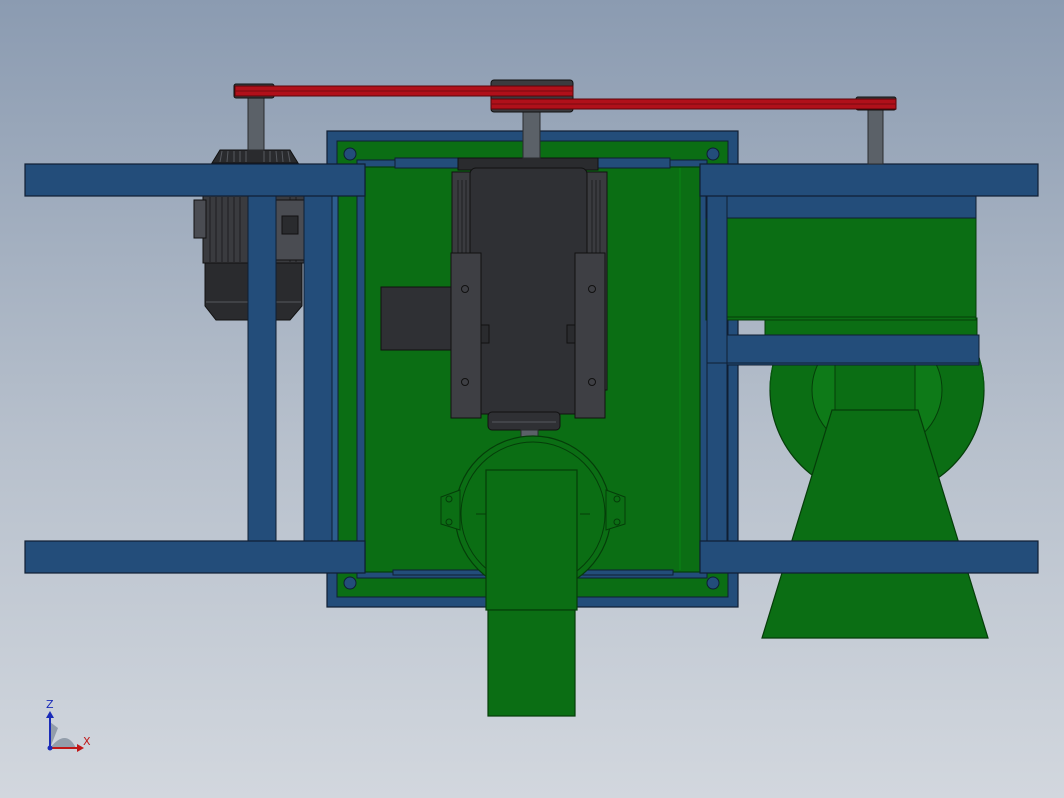 The height and width of the screenshot is (798, 1064). What do you see at coordinates (531, 593) in the screenshot?
I see `discharge-chute` at bounding box center [531, 593].